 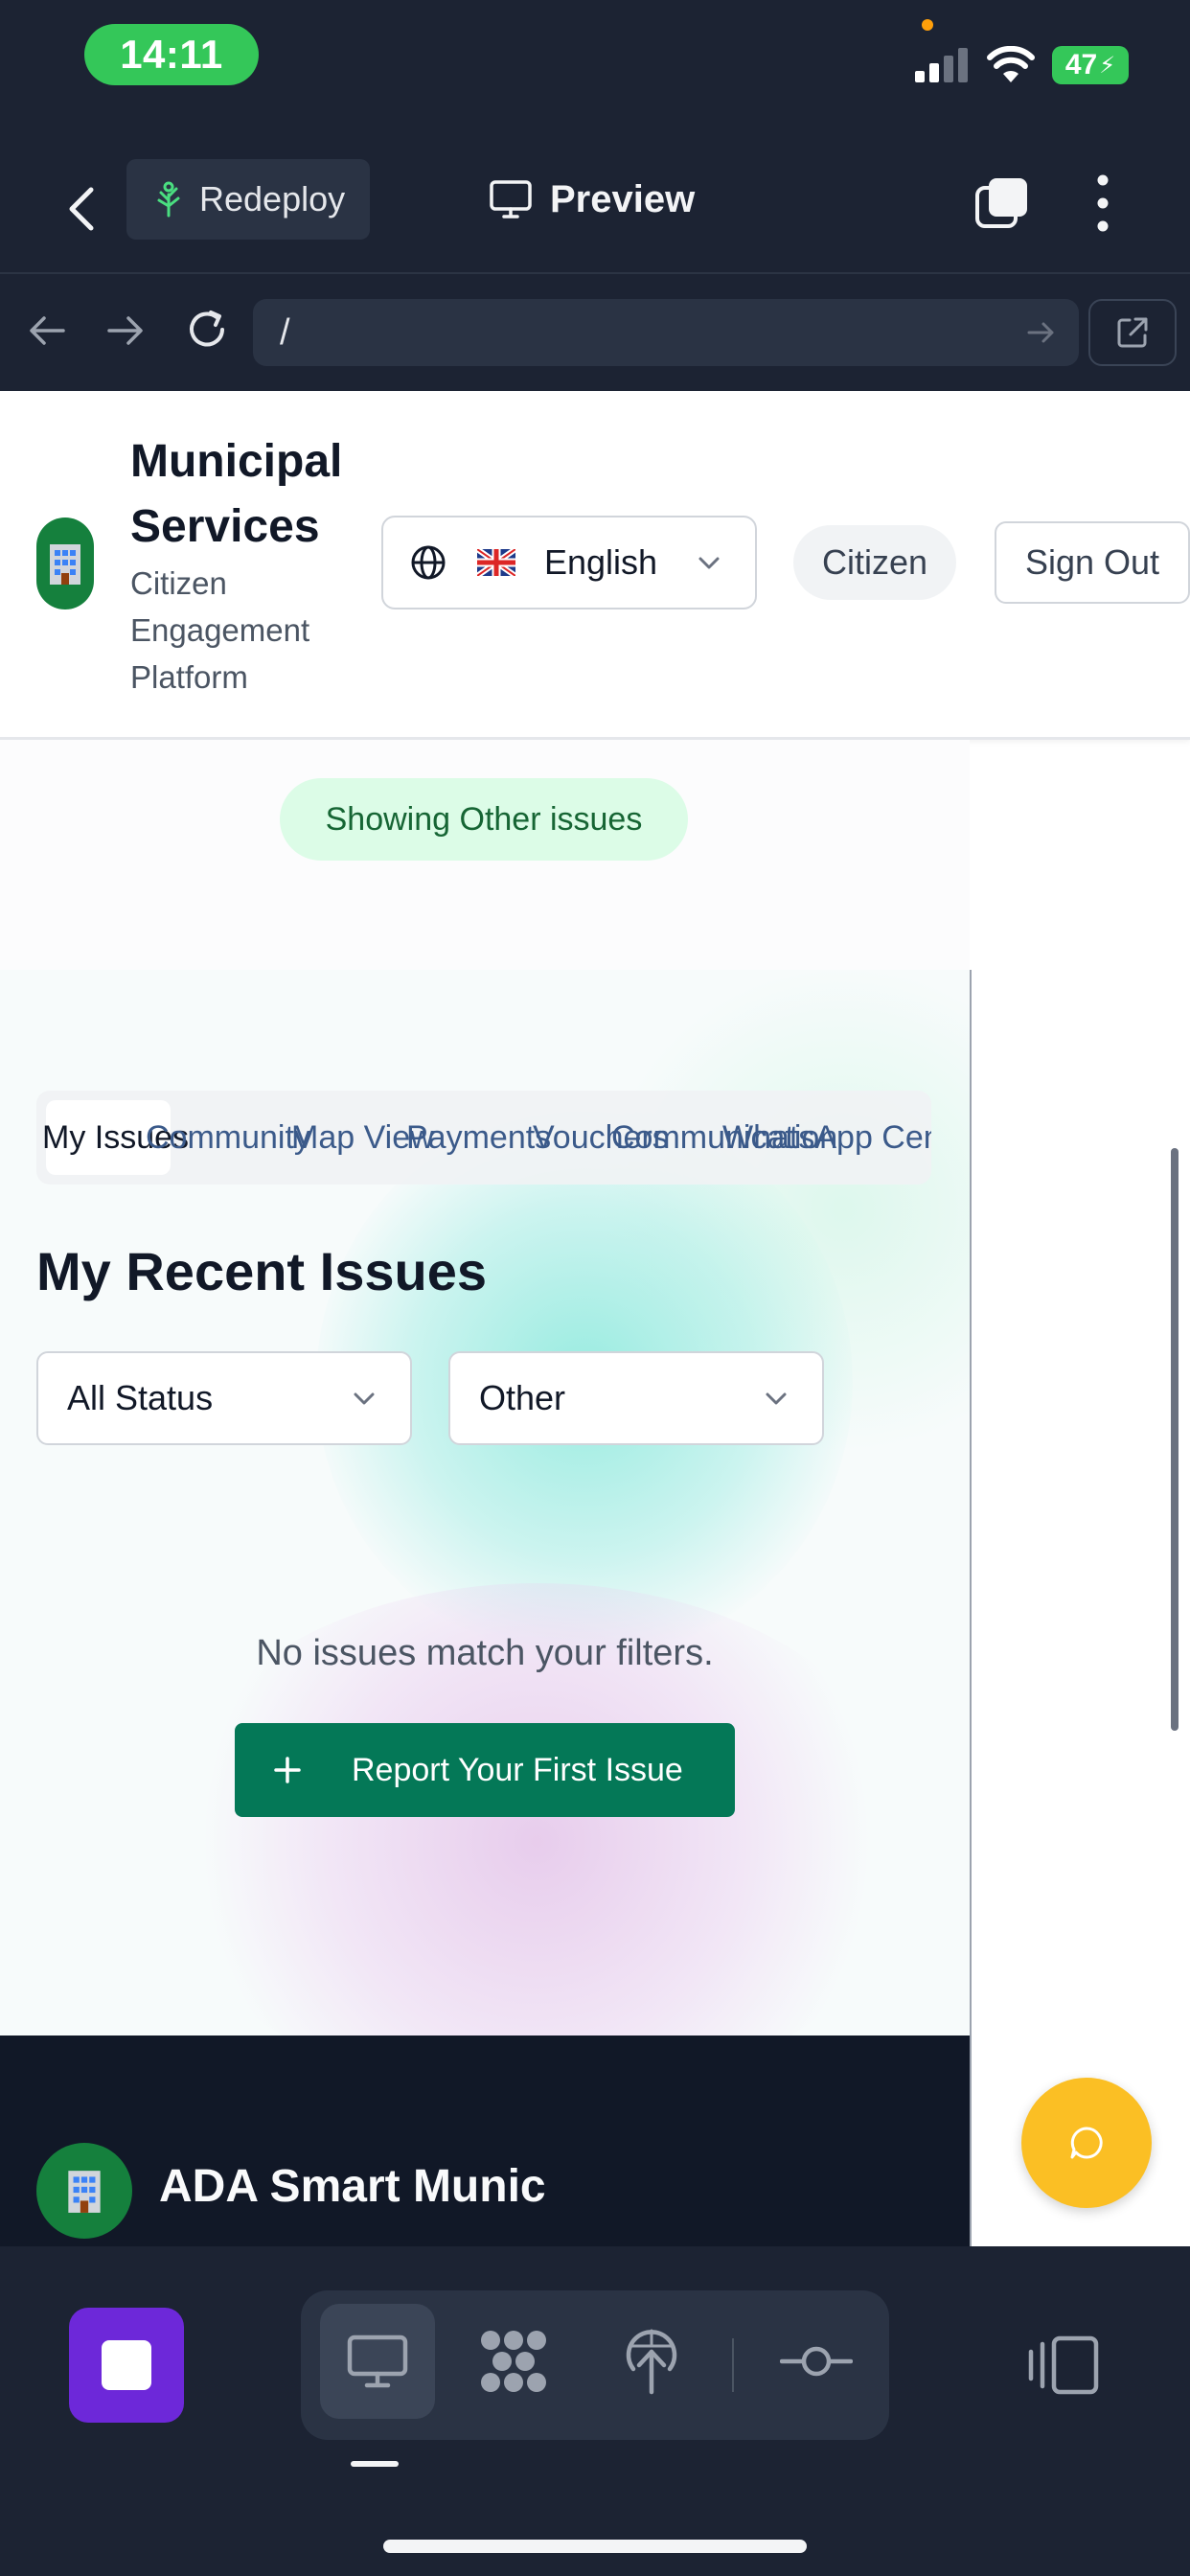 I want to click on viewport-edge-divider, so click(x=971, y=1608).